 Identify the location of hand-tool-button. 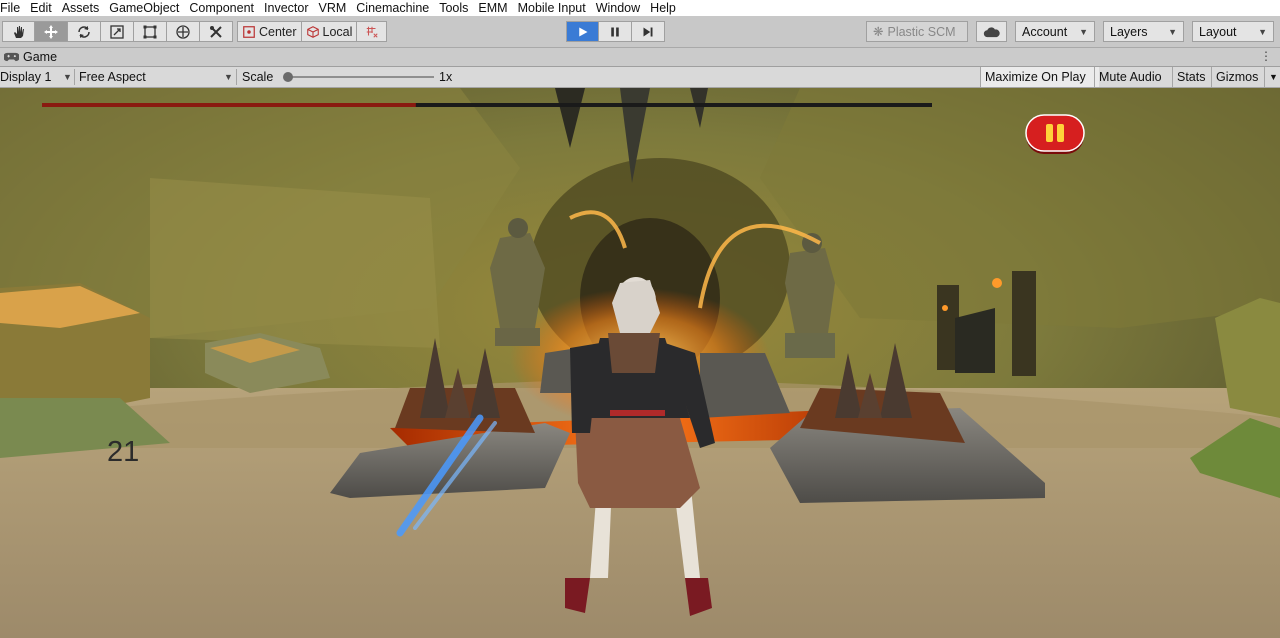
(18, 31).